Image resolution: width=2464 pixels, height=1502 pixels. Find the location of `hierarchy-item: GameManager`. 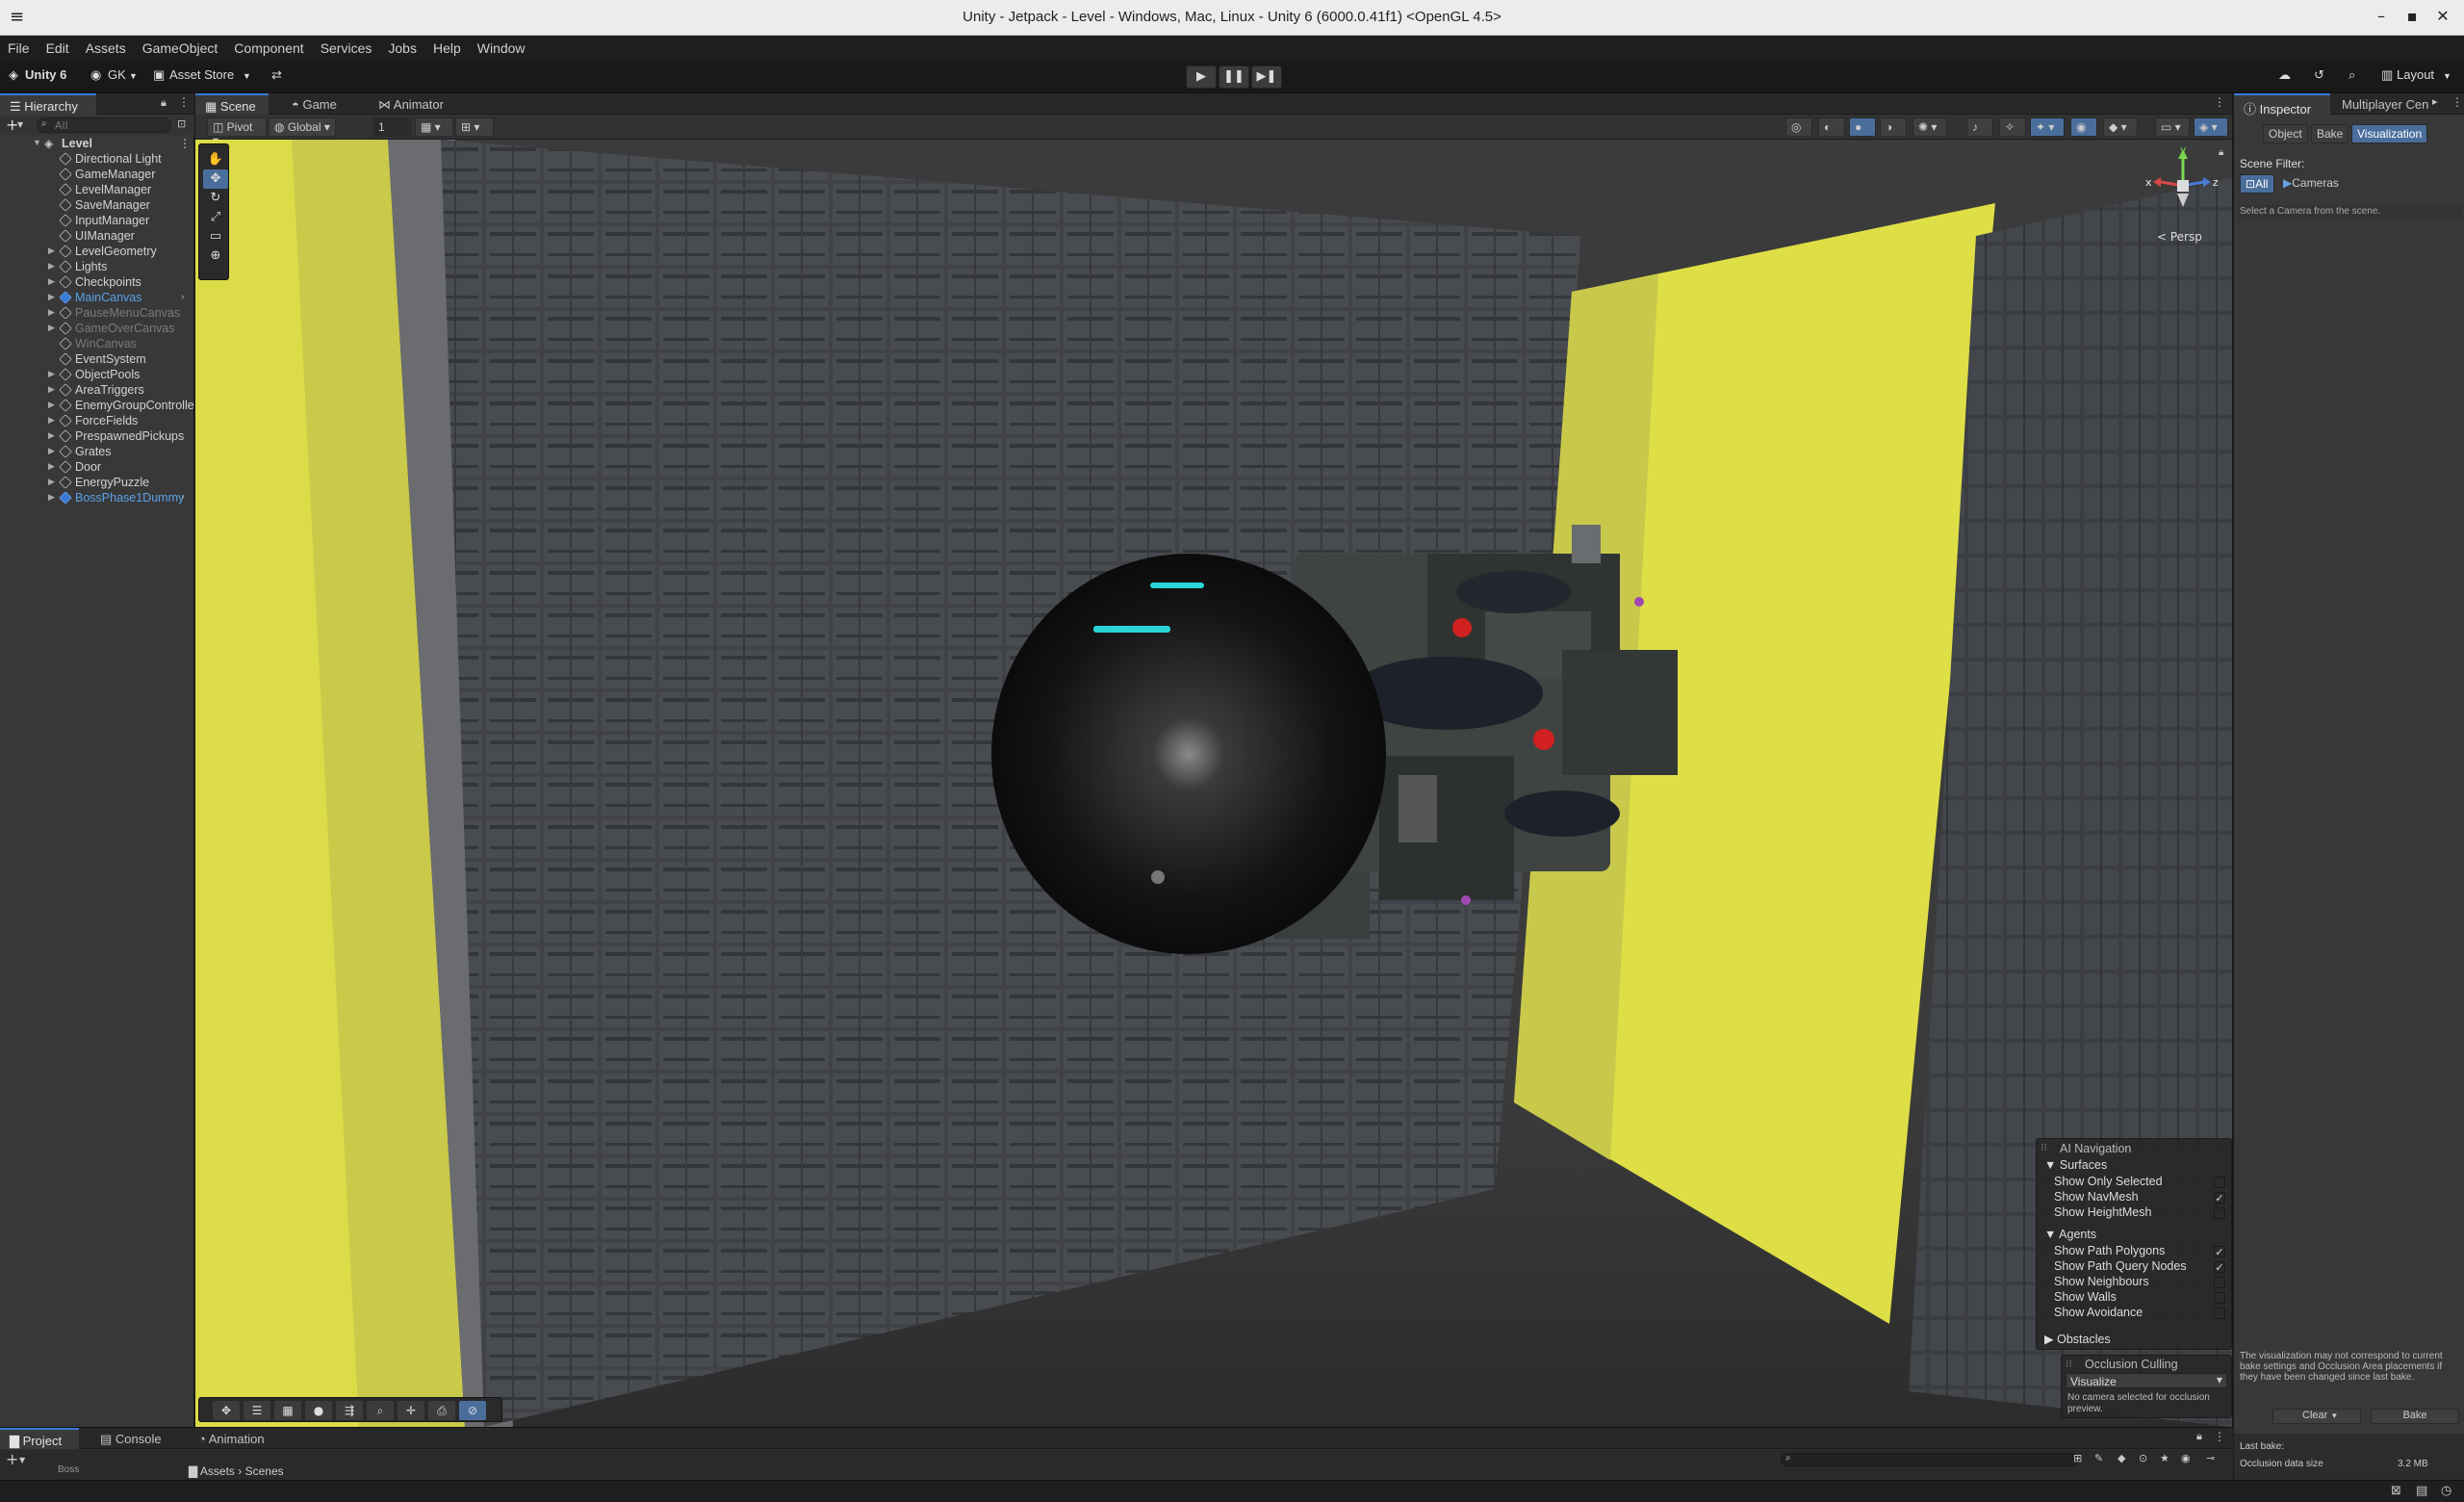

hierarchy-item: GameManager is located at coordinates (97, 175).